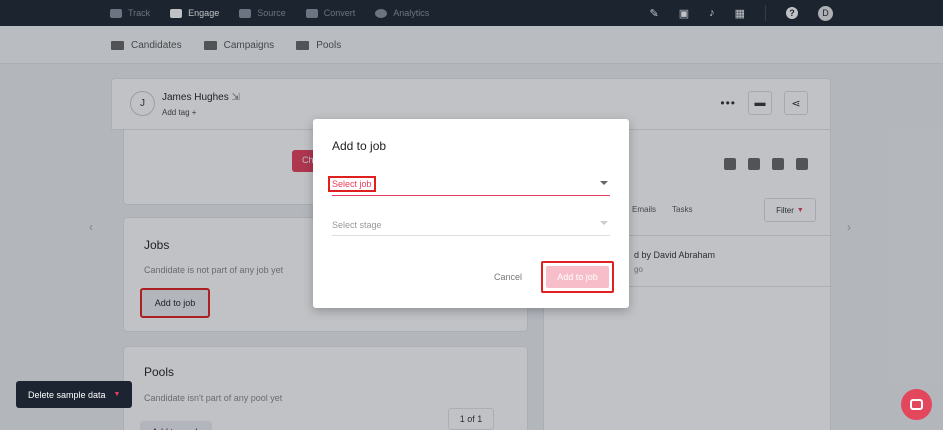  What do you see at coordinates (352, 184) in the screenshot?
I see `select-job-placeholder: Select job` at bounding box center [352, 184].